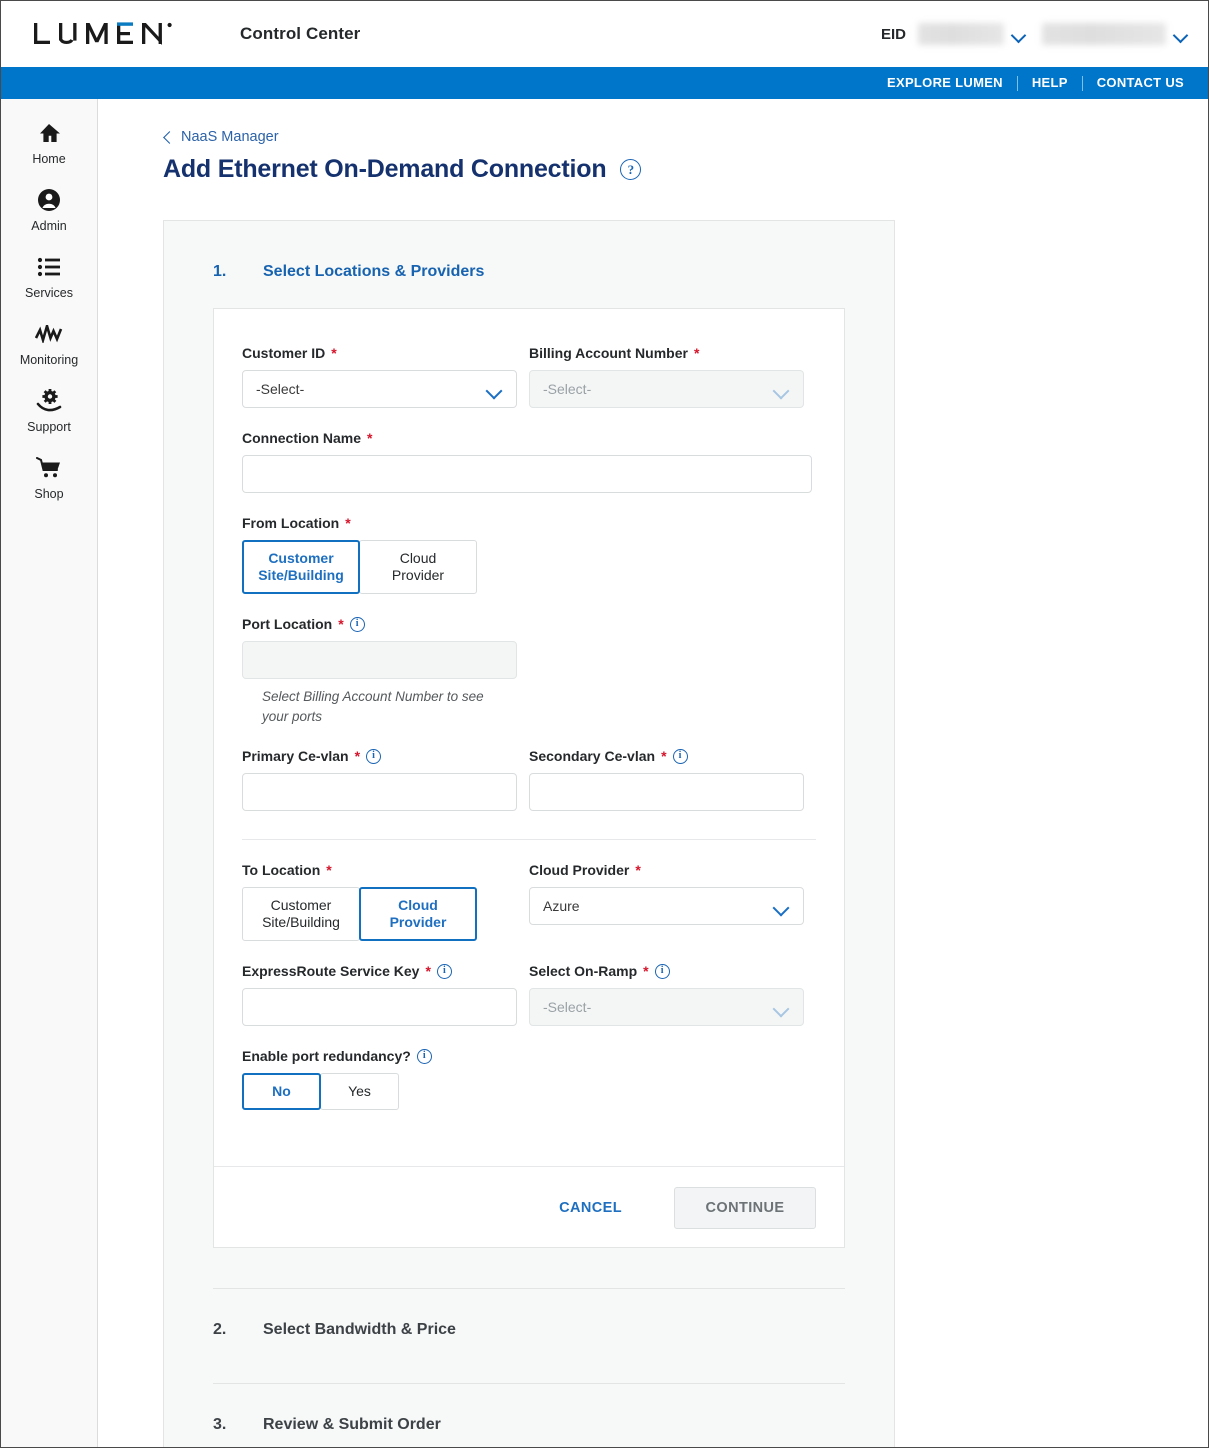 The height and width of the screenshot is (1448, 1209). I want to click on sidebar-item-support: Support, so click(49, 410).